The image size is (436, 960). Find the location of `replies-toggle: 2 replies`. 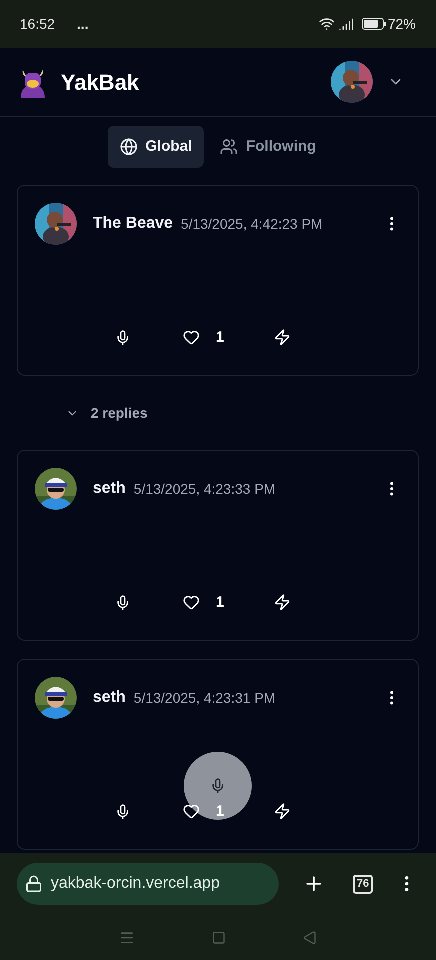

replies-toggle: 2 replies is located at coordinates (251, 413).